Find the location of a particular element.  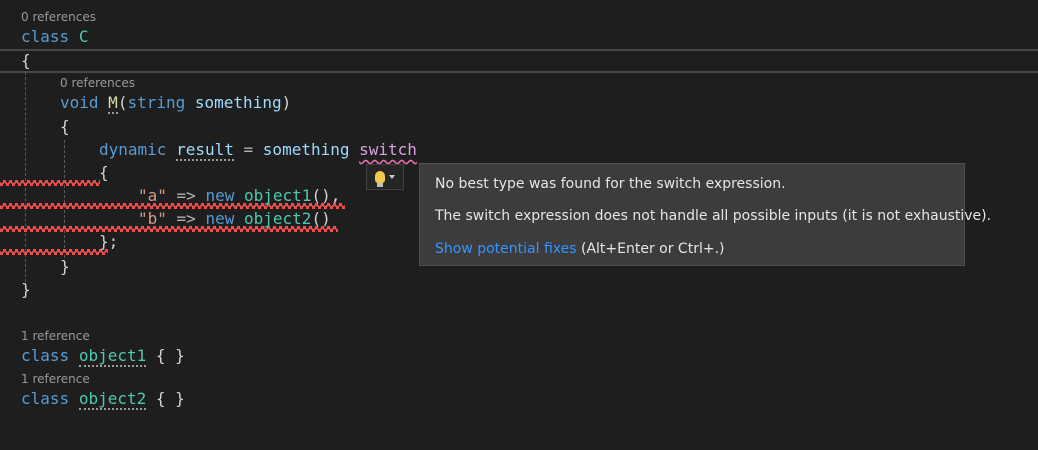

code-line: }; is located at coordinates (108, 242).